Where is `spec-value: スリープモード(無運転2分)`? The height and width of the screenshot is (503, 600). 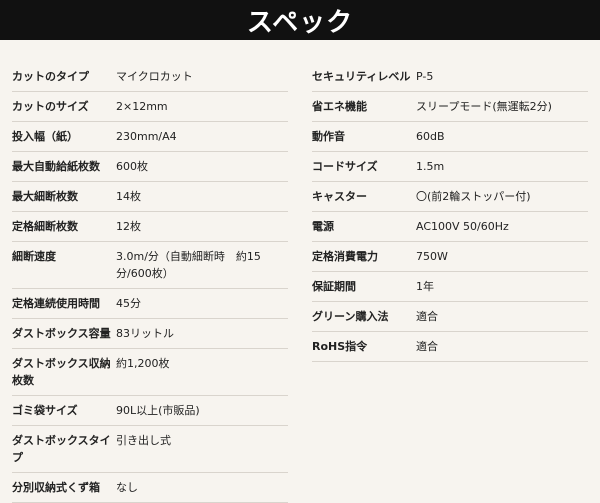
spec-value: スリープモード(無運転2分) is located at coordinates (484, 106).